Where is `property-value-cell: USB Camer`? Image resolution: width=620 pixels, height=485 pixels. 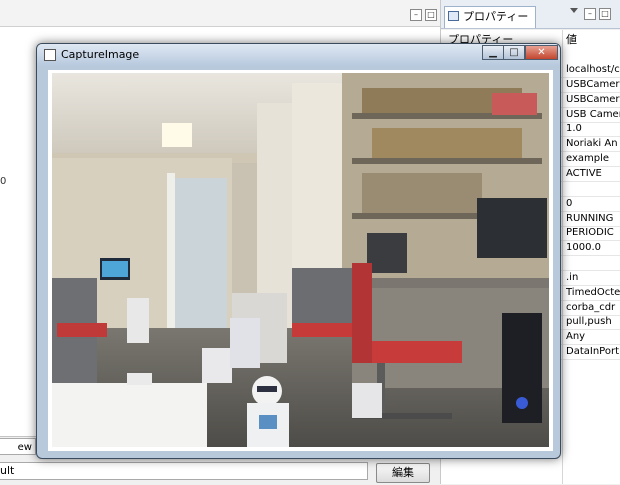 property-value-cell: USB Camer is located at coordinates (593, 114).